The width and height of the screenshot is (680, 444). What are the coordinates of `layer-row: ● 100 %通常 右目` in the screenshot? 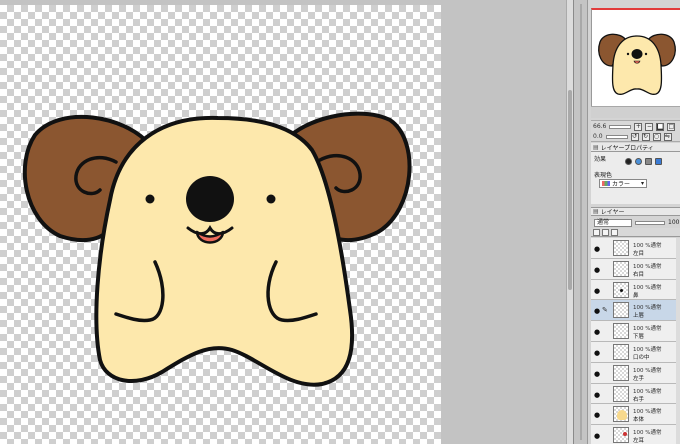 It's located at (635, 269).